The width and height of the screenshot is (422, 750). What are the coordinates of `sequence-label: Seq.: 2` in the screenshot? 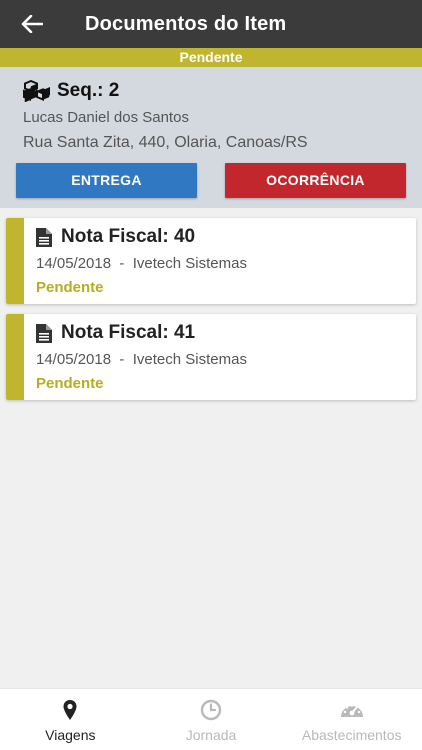 It's located at (88, 90).